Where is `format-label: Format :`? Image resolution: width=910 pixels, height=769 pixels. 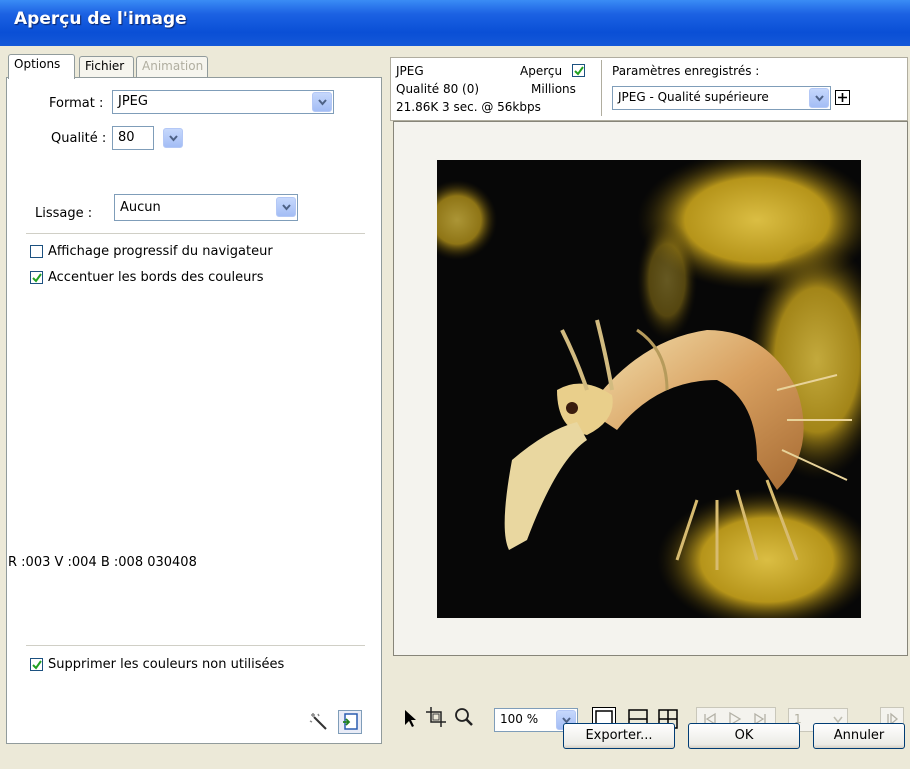
format-label: Format : is located at coordinates (76, 103).